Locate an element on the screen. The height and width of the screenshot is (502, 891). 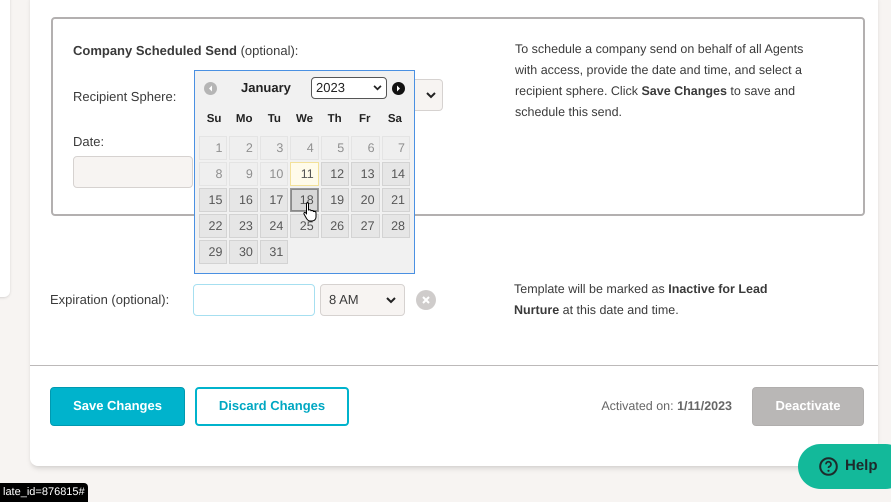
day-cell: 12 is located at coordinates (335, 174).